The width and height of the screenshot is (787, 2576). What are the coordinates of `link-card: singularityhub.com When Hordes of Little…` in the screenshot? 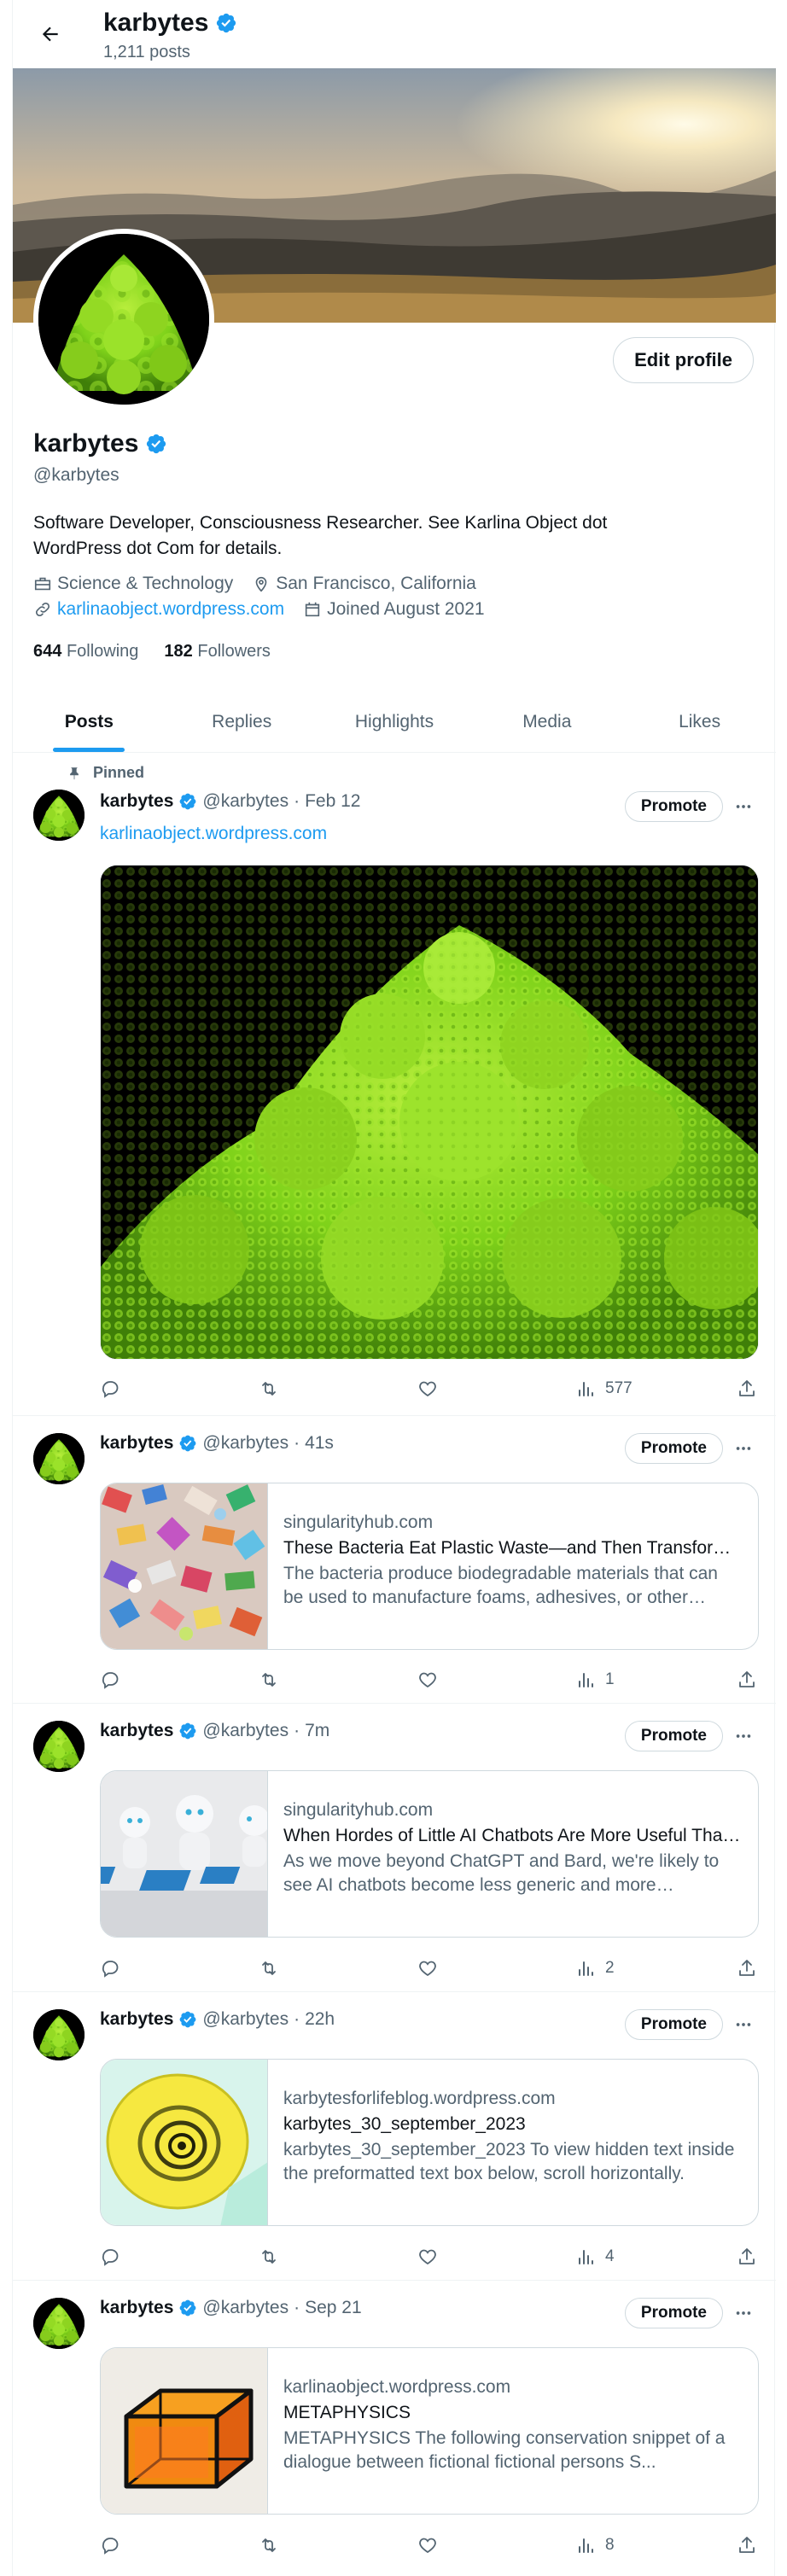 It's located at (429, 1854).